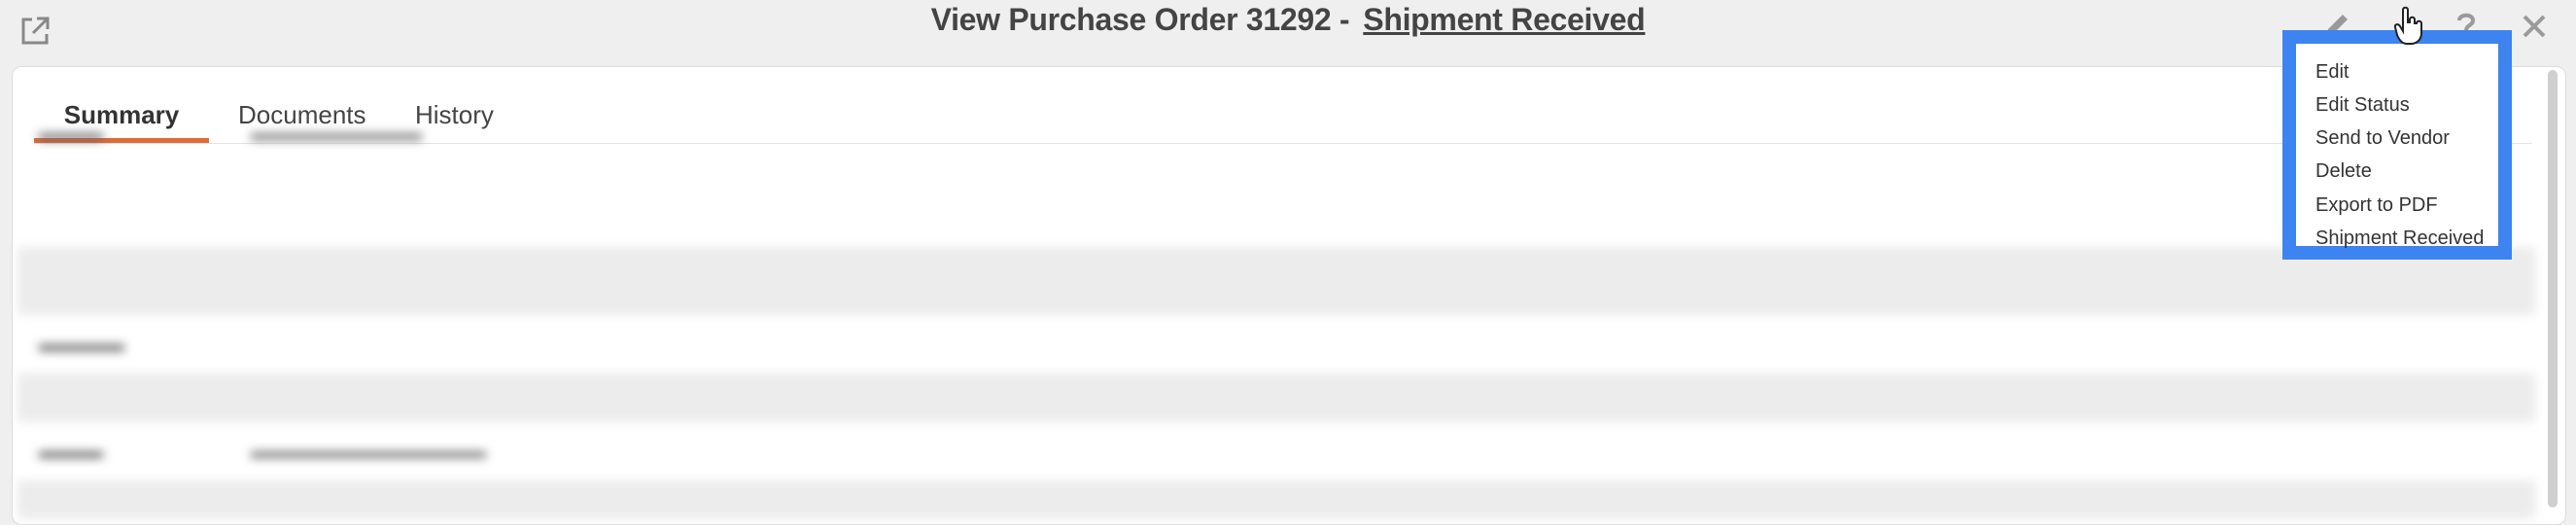  I want to click on blurred-row: ▬▬▬▬, so click(81, 344).